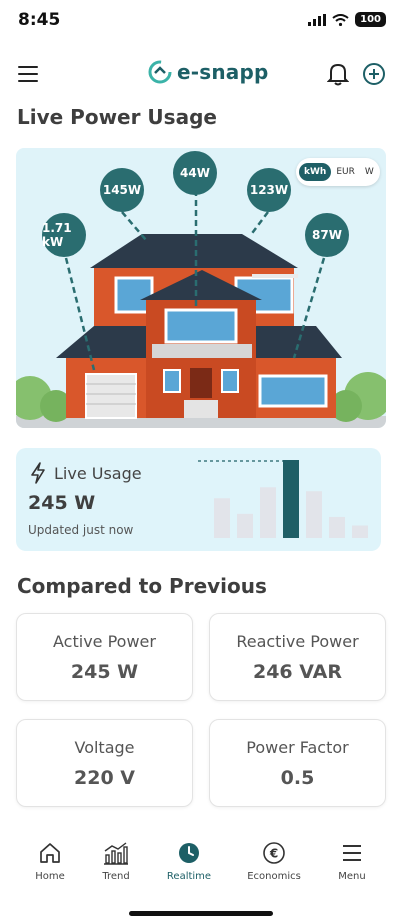 The height and width of the screenshot is (922, 402). Describe the element at coordinates (39, 20) in the screenshot. I see `status-time: 8:45` at that location.